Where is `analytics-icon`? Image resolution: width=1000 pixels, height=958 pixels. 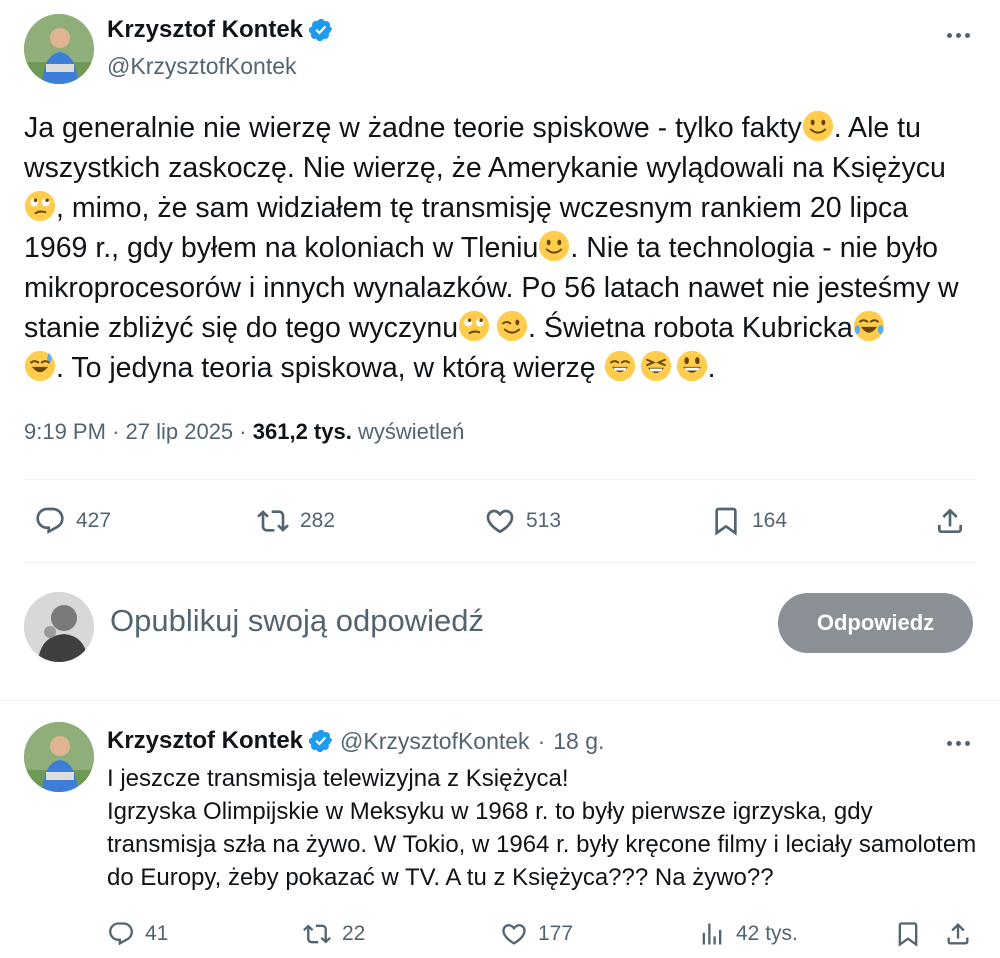 analytics-icon is located at coordinates (712, 934).